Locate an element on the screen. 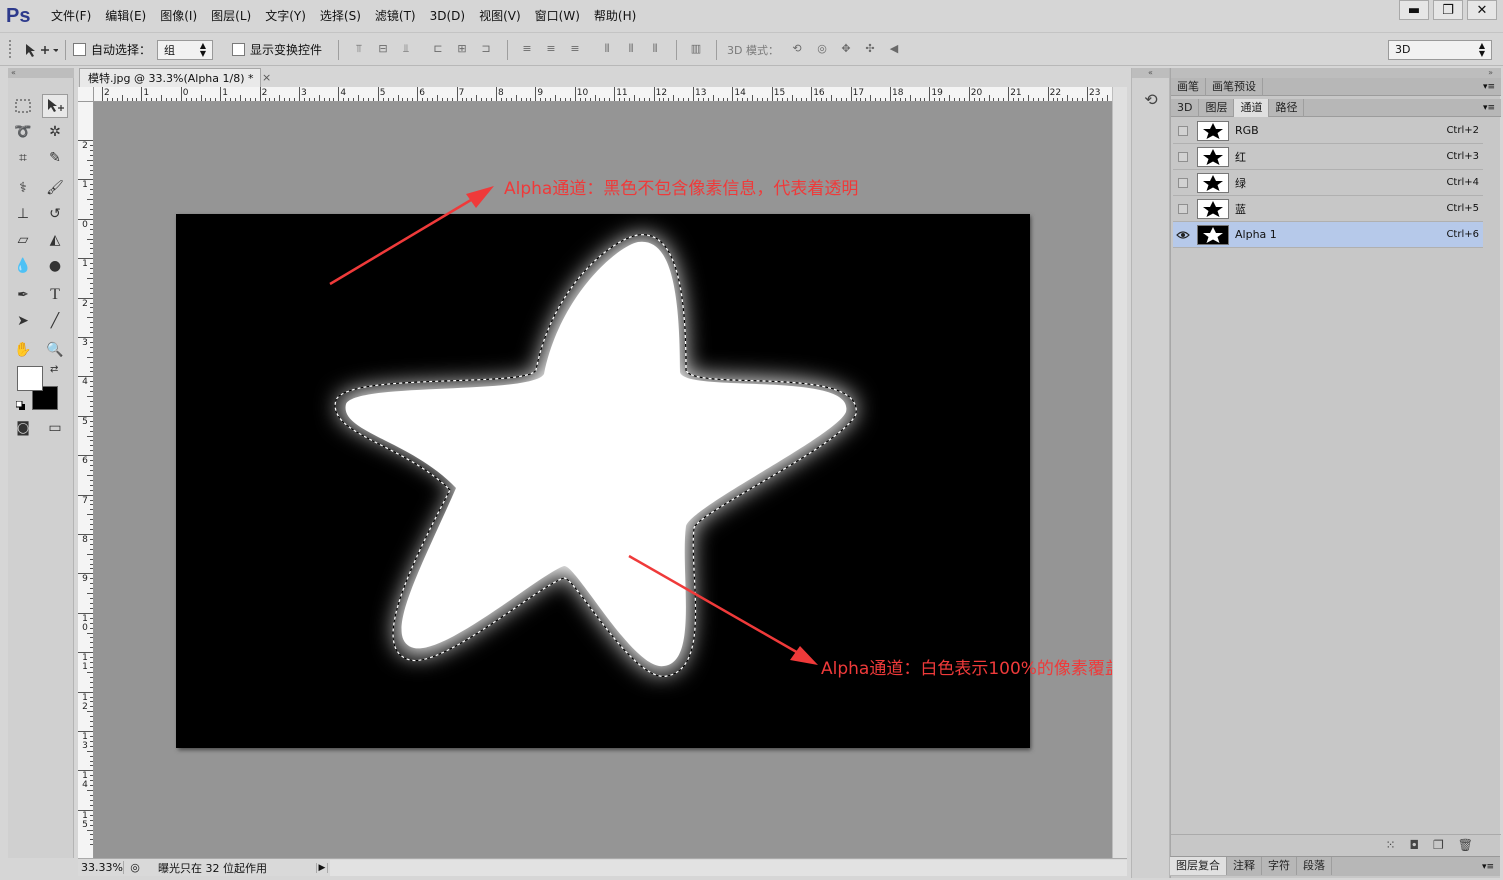 This screenshot has width=1503, height=880. zoom-level: 33.33% is located at coordinates (101, 867).